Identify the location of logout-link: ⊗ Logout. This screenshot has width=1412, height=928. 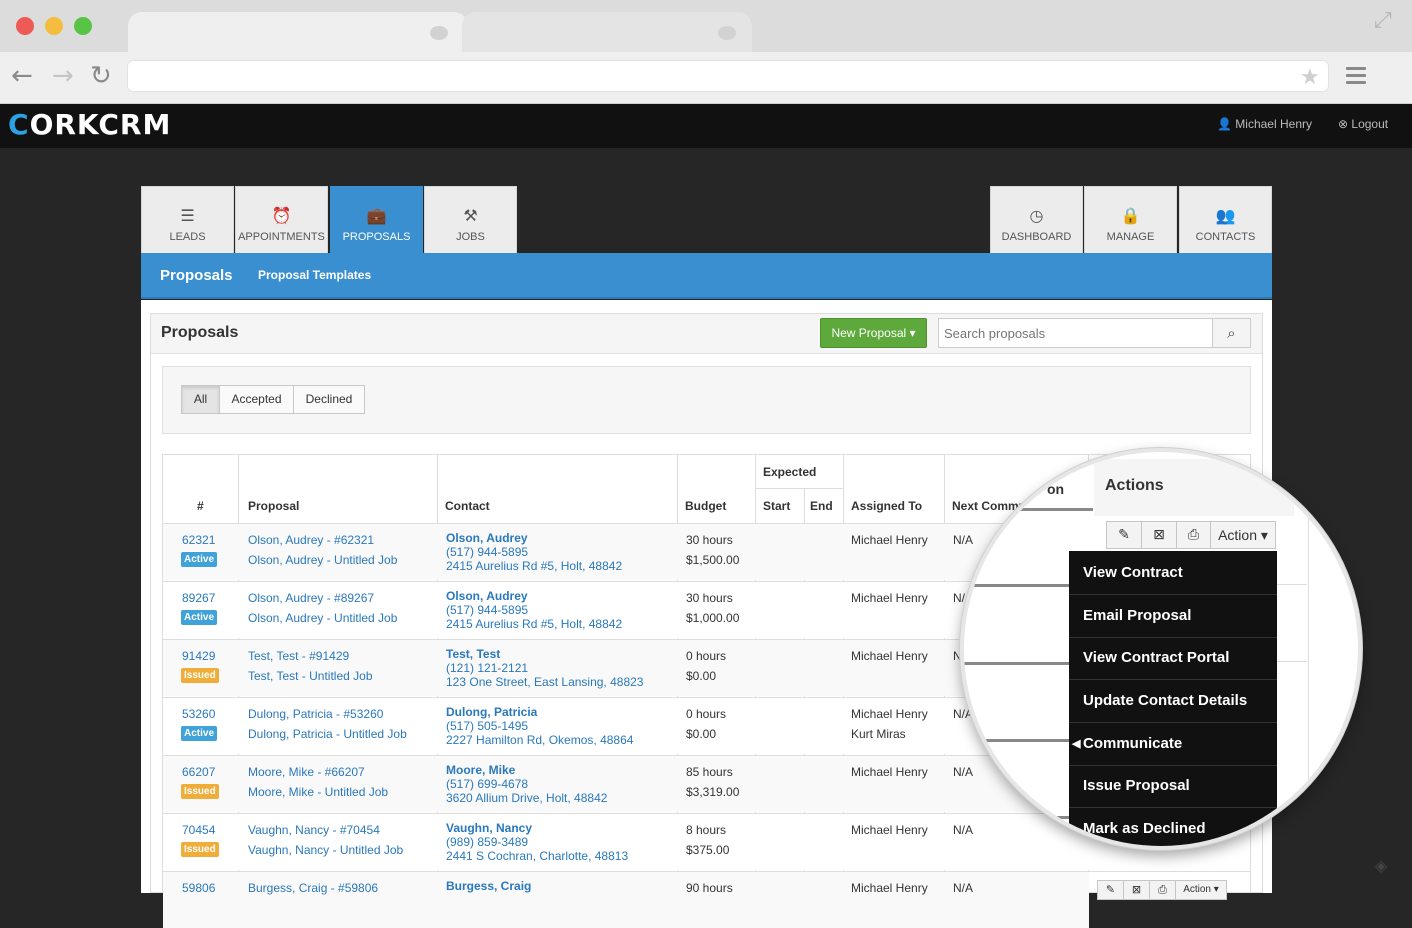
(1363, 124).